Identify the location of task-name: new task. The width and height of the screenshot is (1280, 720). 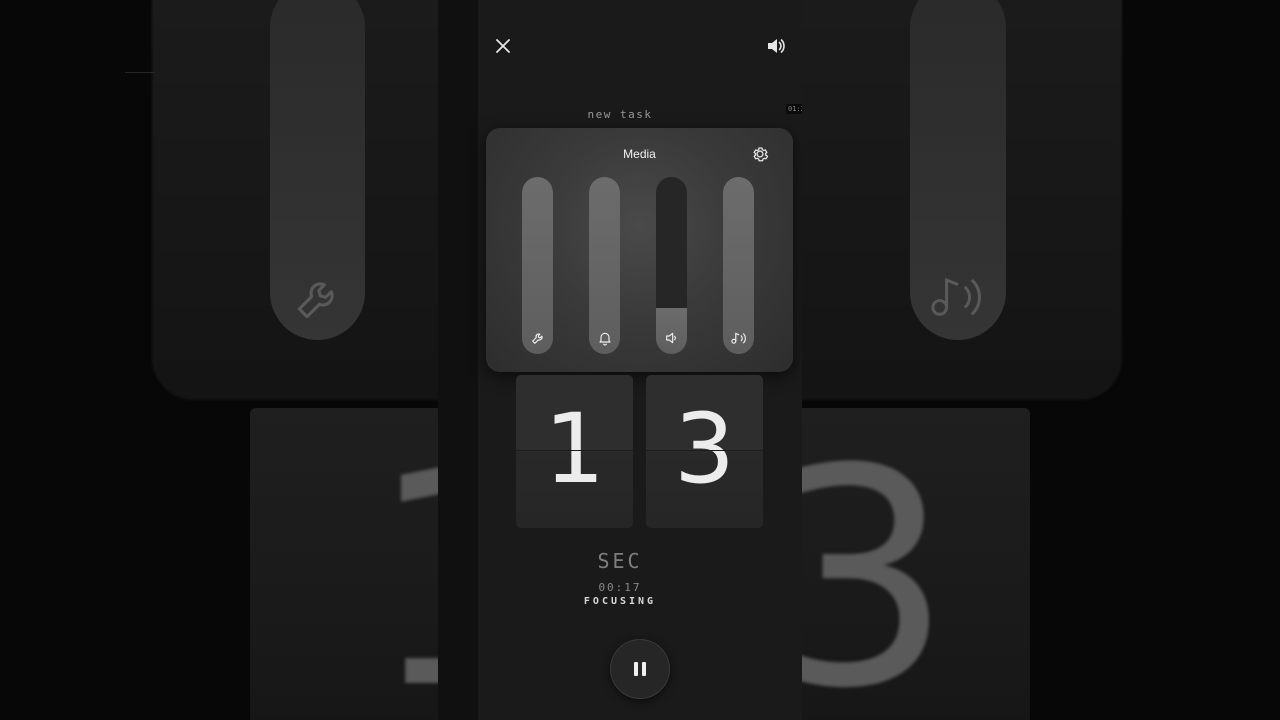
(620, 114).